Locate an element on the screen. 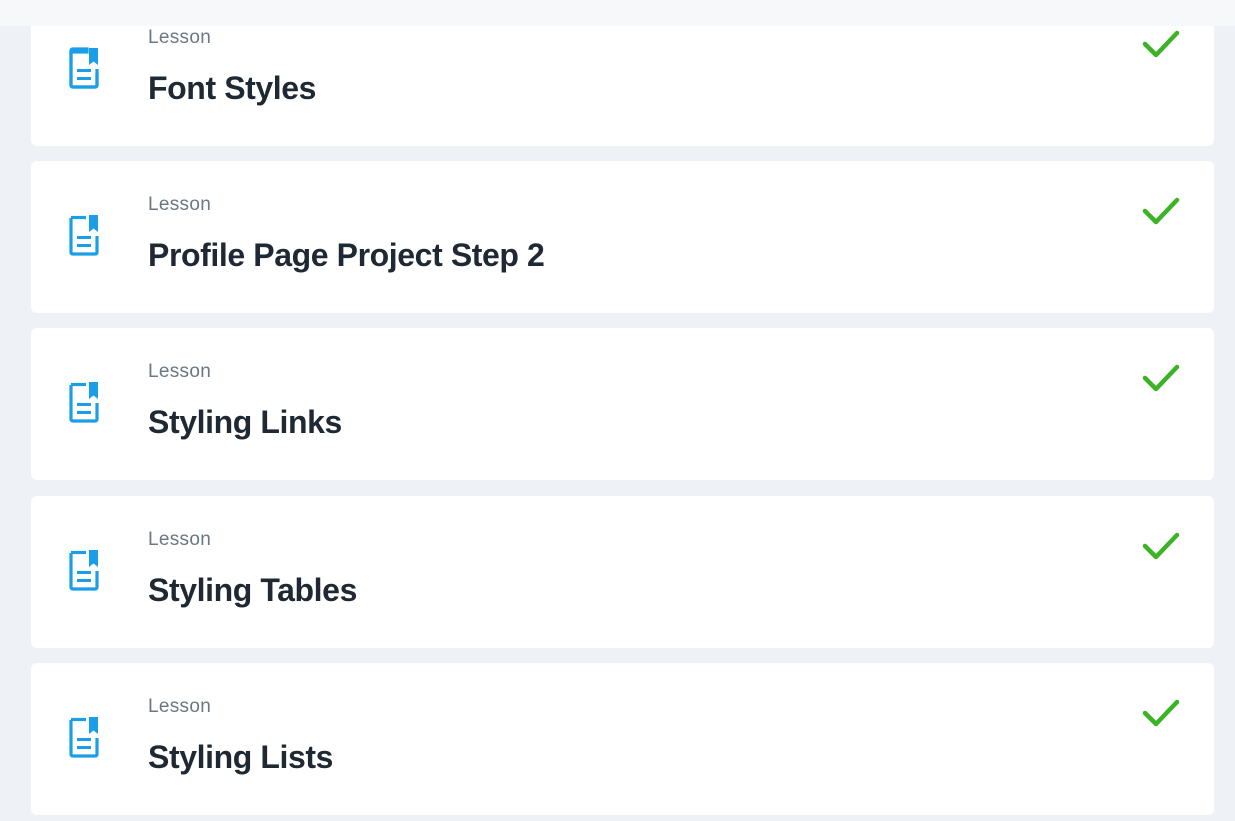 This screenshot has width=1235, height=821. lesson-title: Styling Links is located at coordinates (245, 422).